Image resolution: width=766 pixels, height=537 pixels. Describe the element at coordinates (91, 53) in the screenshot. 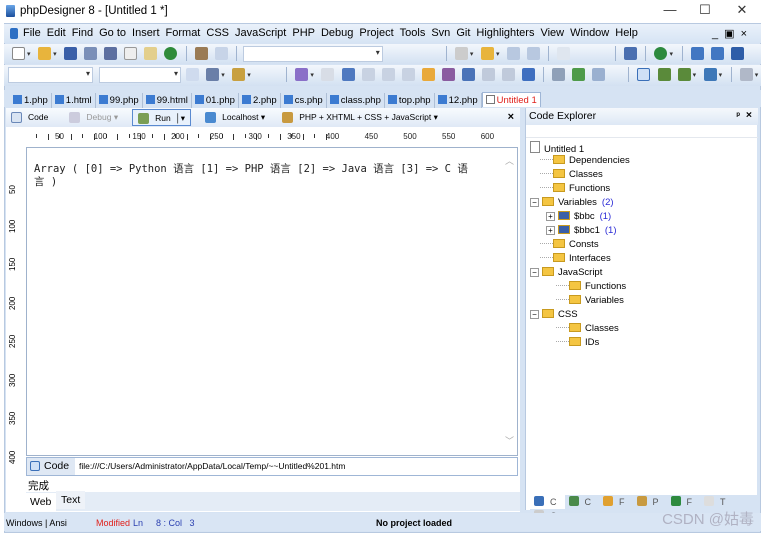

I see `save-as-icon` at that location.